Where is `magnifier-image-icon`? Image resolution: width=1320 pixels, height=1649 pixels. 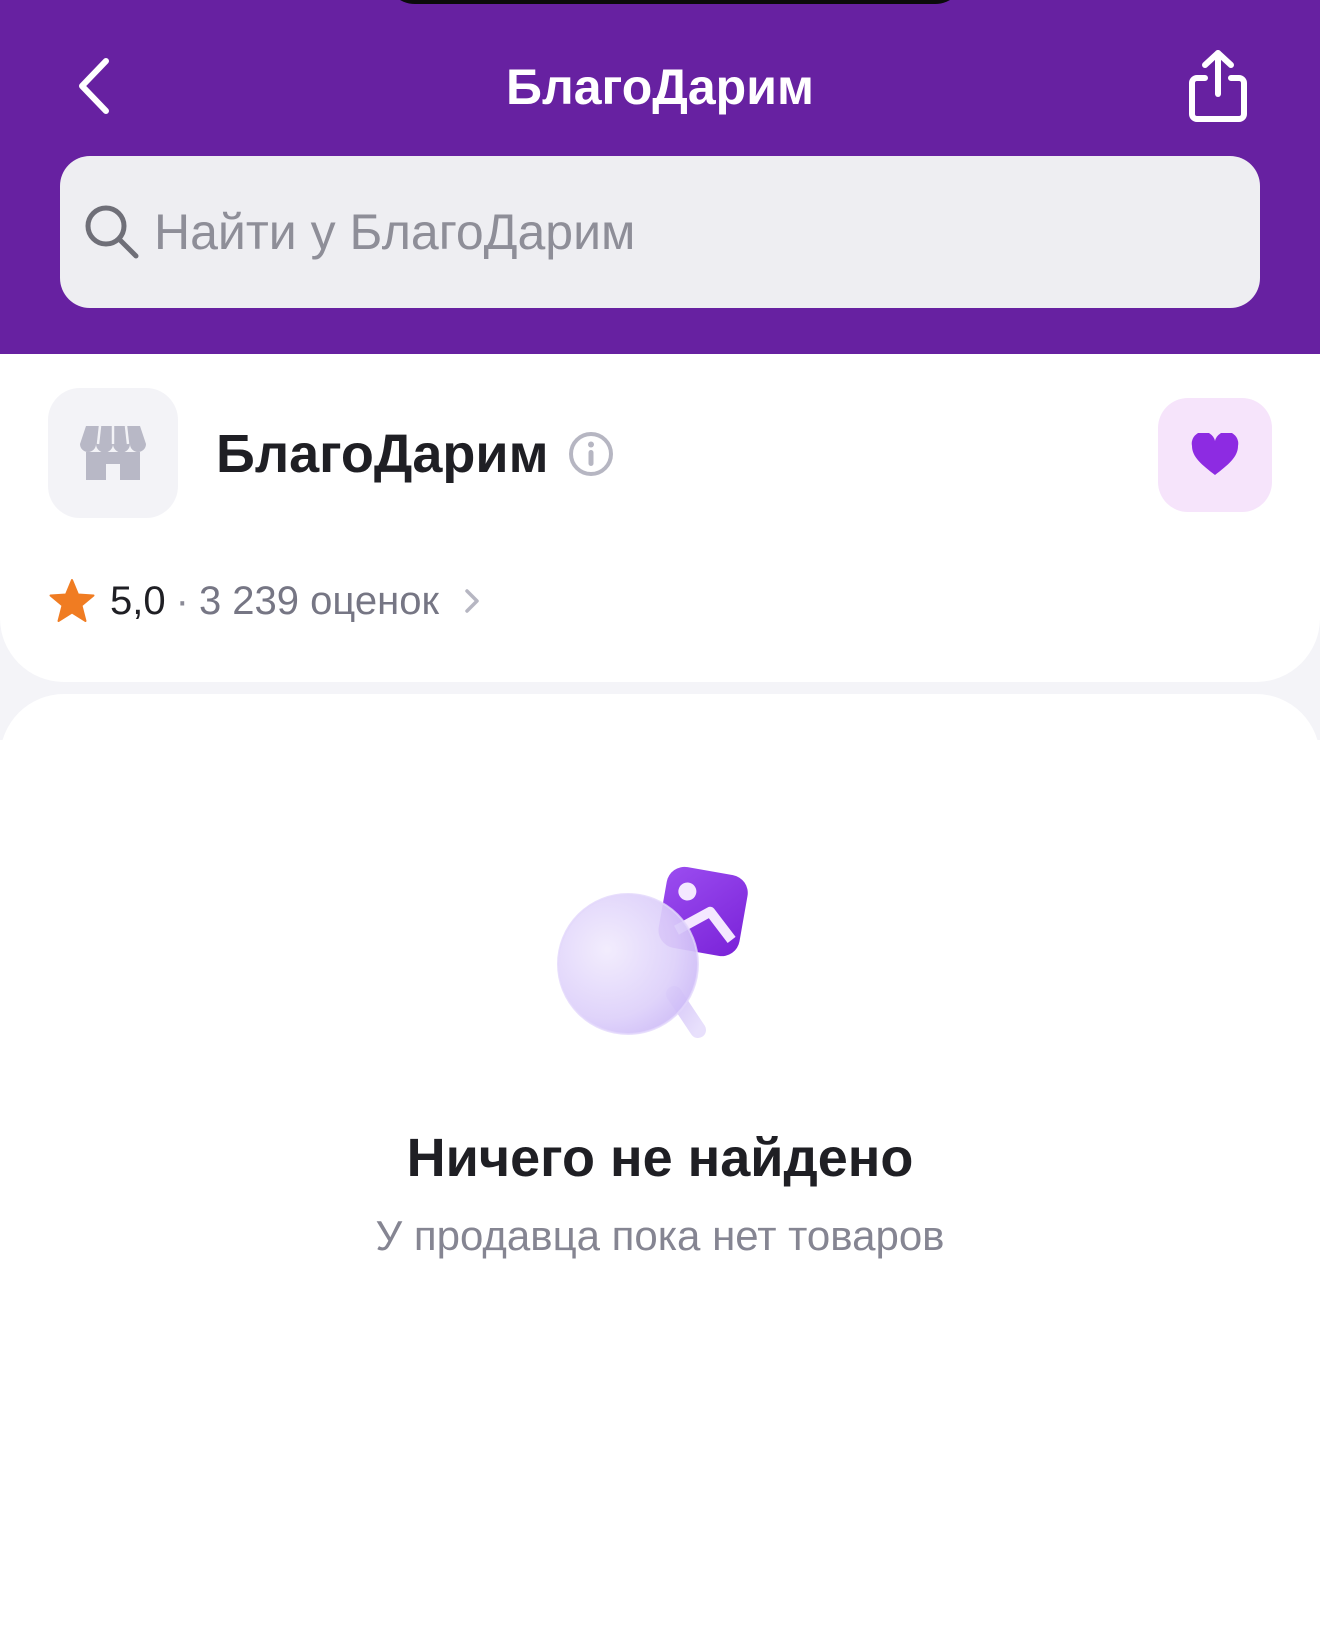 magnifier-image-icon is located at coordinates (652, 952).